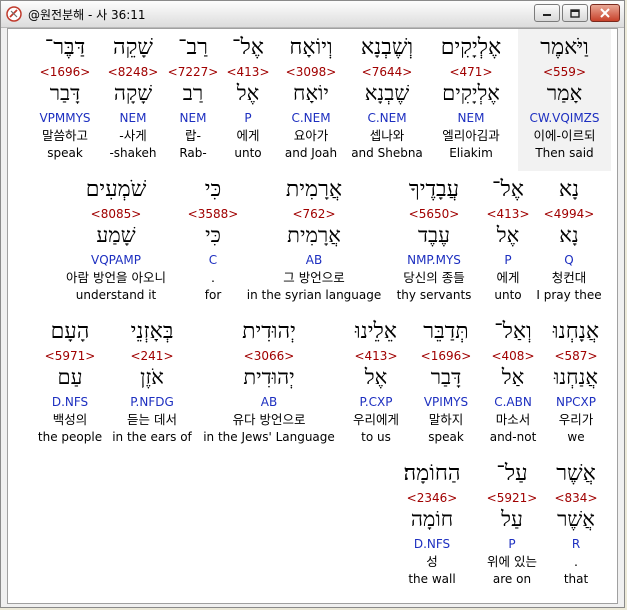  Describe the element at coordinates (70, 356) in the screenshot. I see `strong-number: <5971>` at that location.